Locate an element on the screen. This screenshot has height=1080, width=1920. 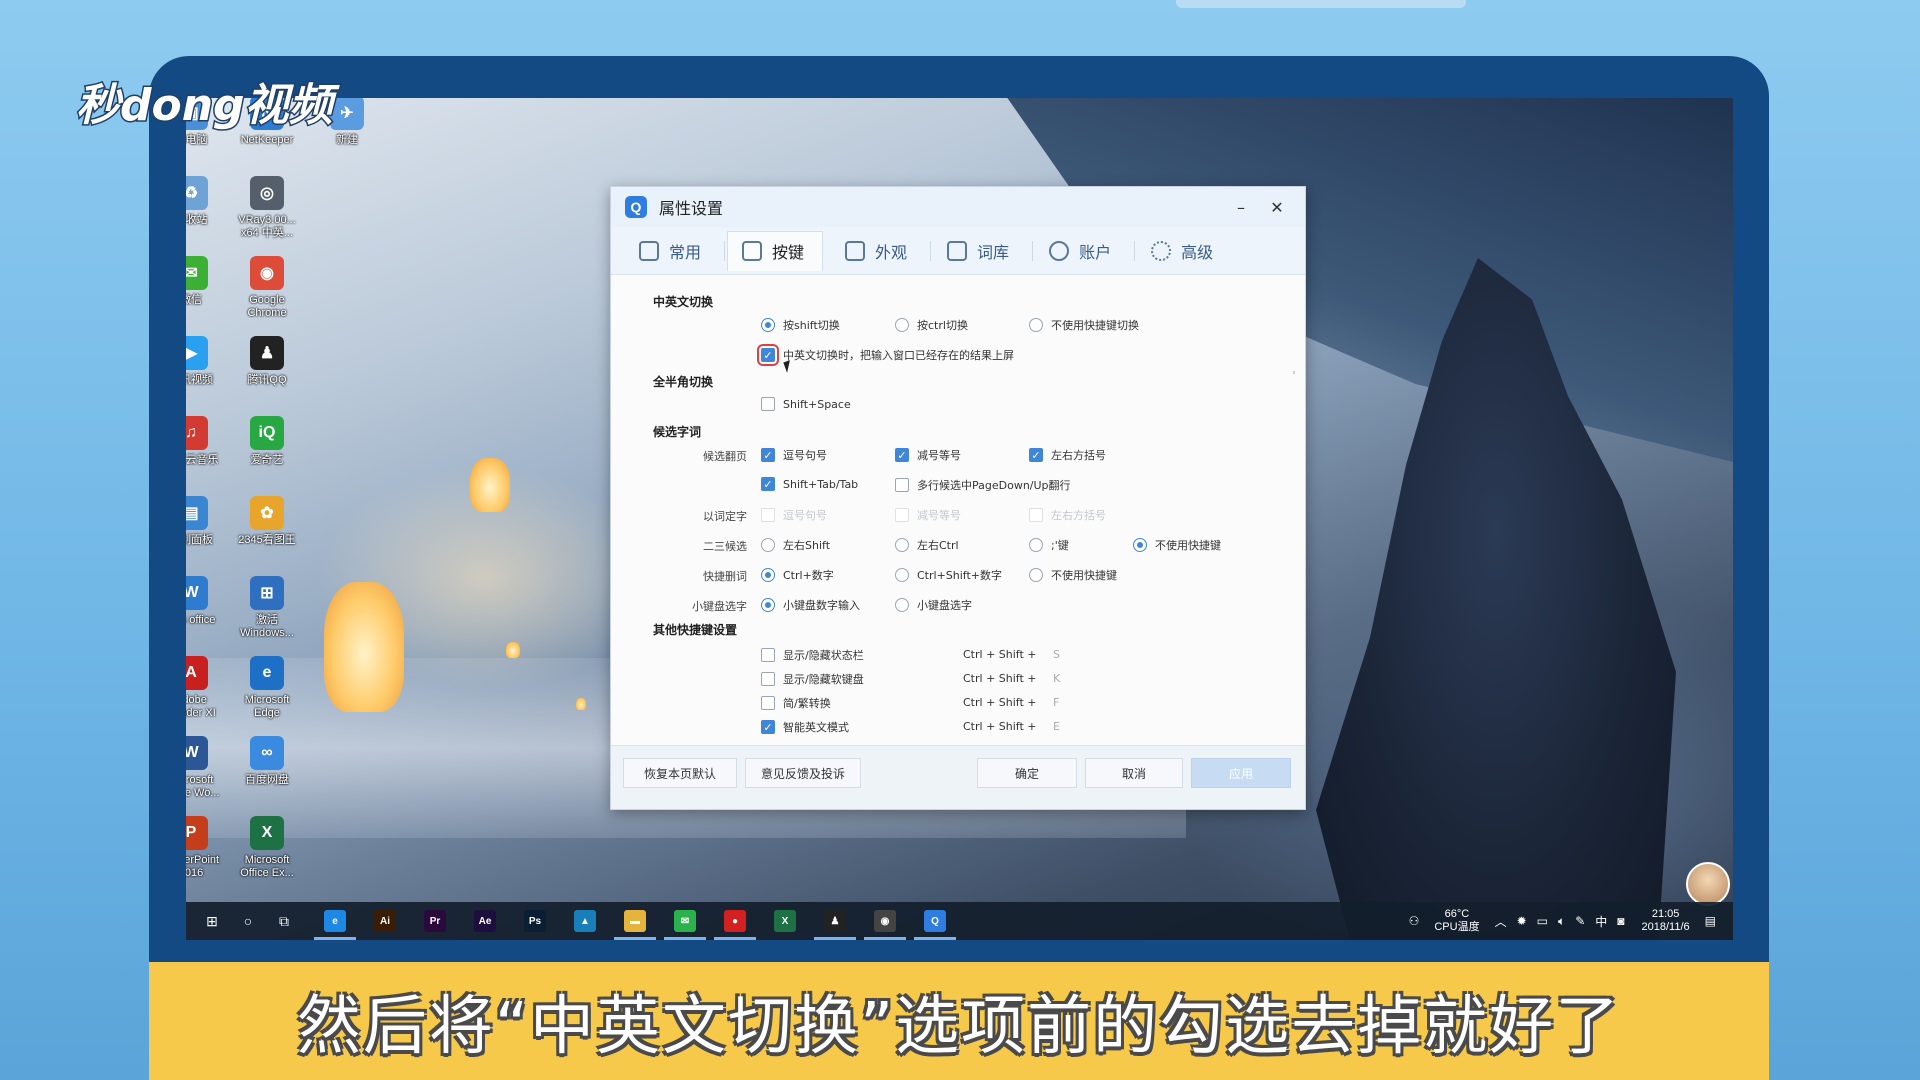
start-button: ⊞ is located at coordinates (212, 921).